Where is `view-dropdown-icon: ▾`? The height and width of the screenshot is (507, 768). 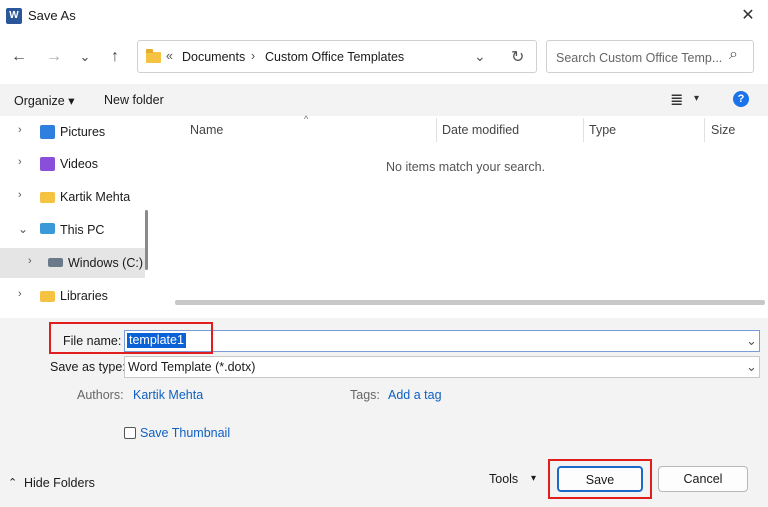
view-dropdown-icon: ▾ is located at coordinates (696, 98).